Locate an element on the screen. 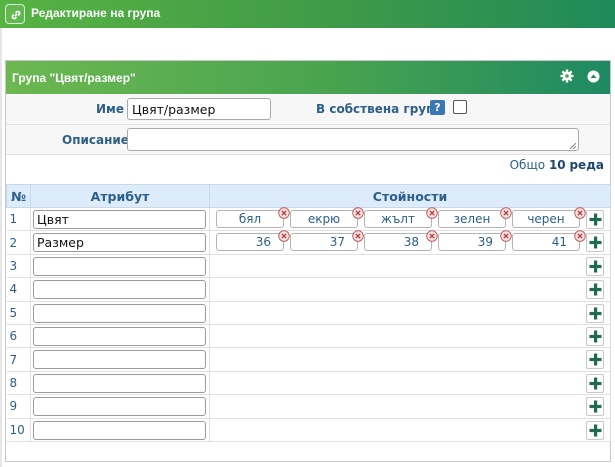 The image size is (615, 467). value-chip: зелен is located at coordinates (475, 217).